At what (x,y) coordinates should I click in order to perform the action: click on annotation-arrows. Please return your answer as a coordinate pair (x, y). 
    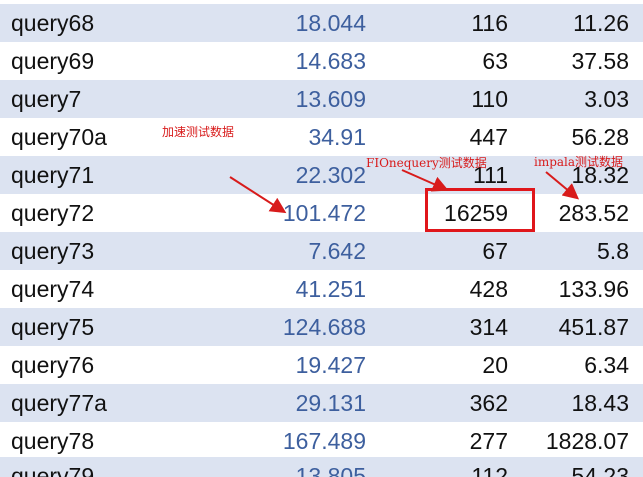
    Looking at the image, I should click on (404, 191).